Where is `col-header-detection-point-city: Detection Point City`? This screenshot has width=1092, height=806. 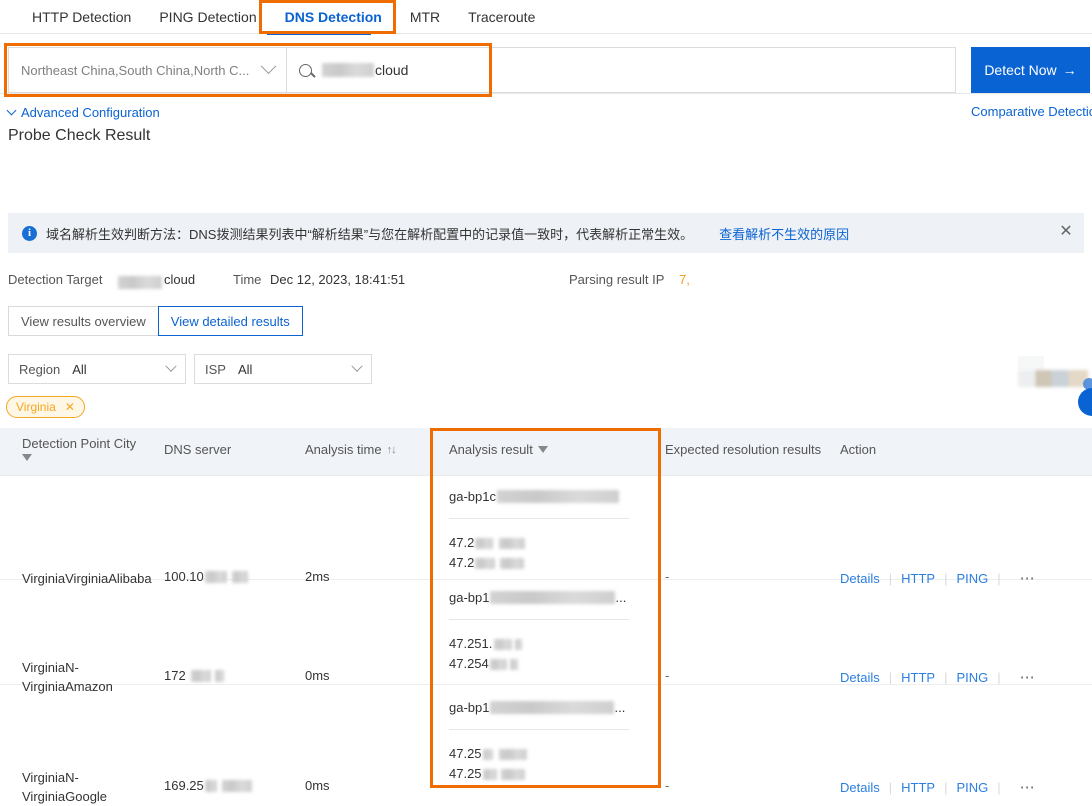 col-header-detection-point-city: Detection Point City is located at coordinates (79, 448).